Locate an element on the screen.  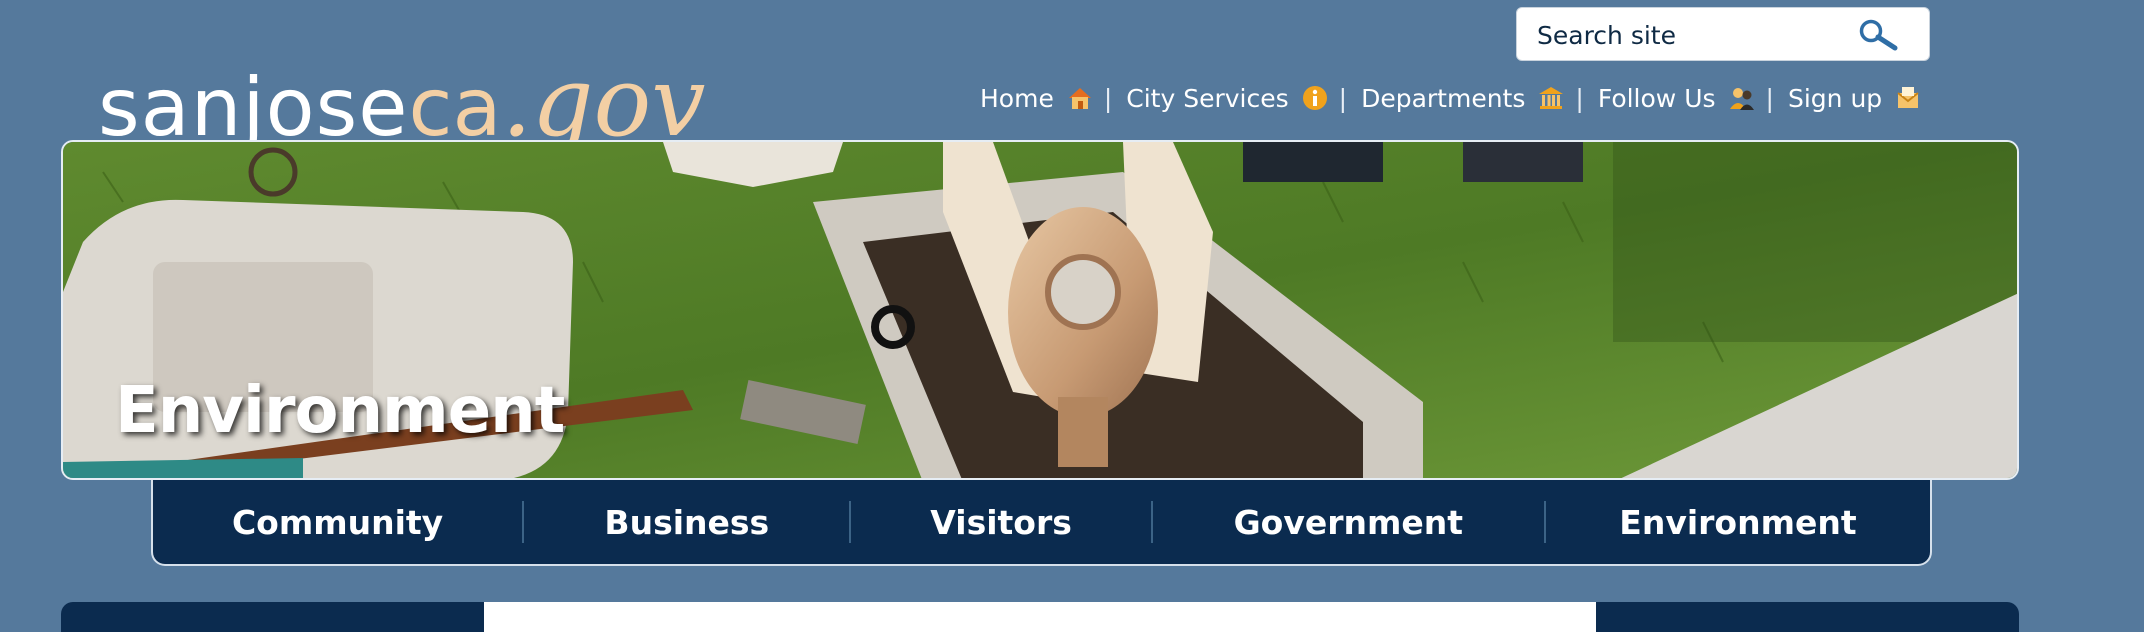
content-panel is located at coordinates (1040, 617).